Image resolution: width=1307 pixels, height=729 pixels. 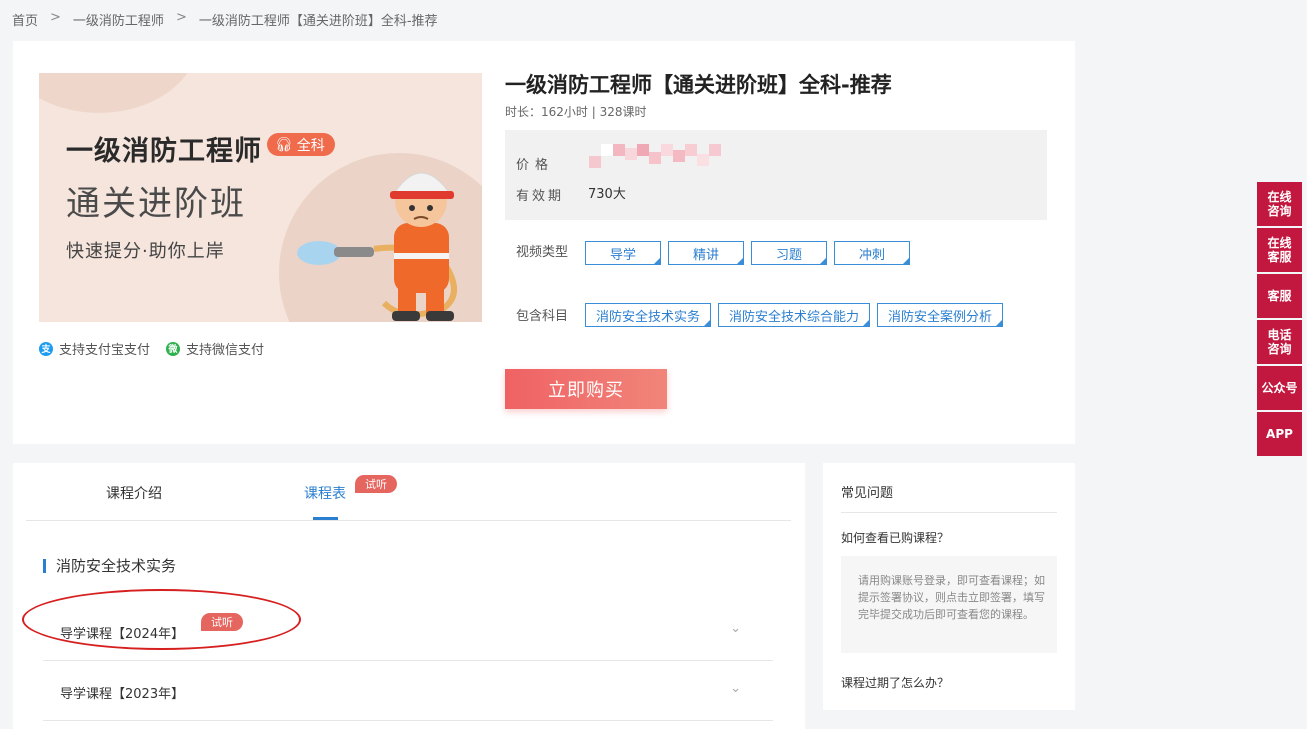 I want to click on subject-options: 消防安全技术实务 消防安全技术综合能力 消防安全案例分析, so click(x=794, y=315).